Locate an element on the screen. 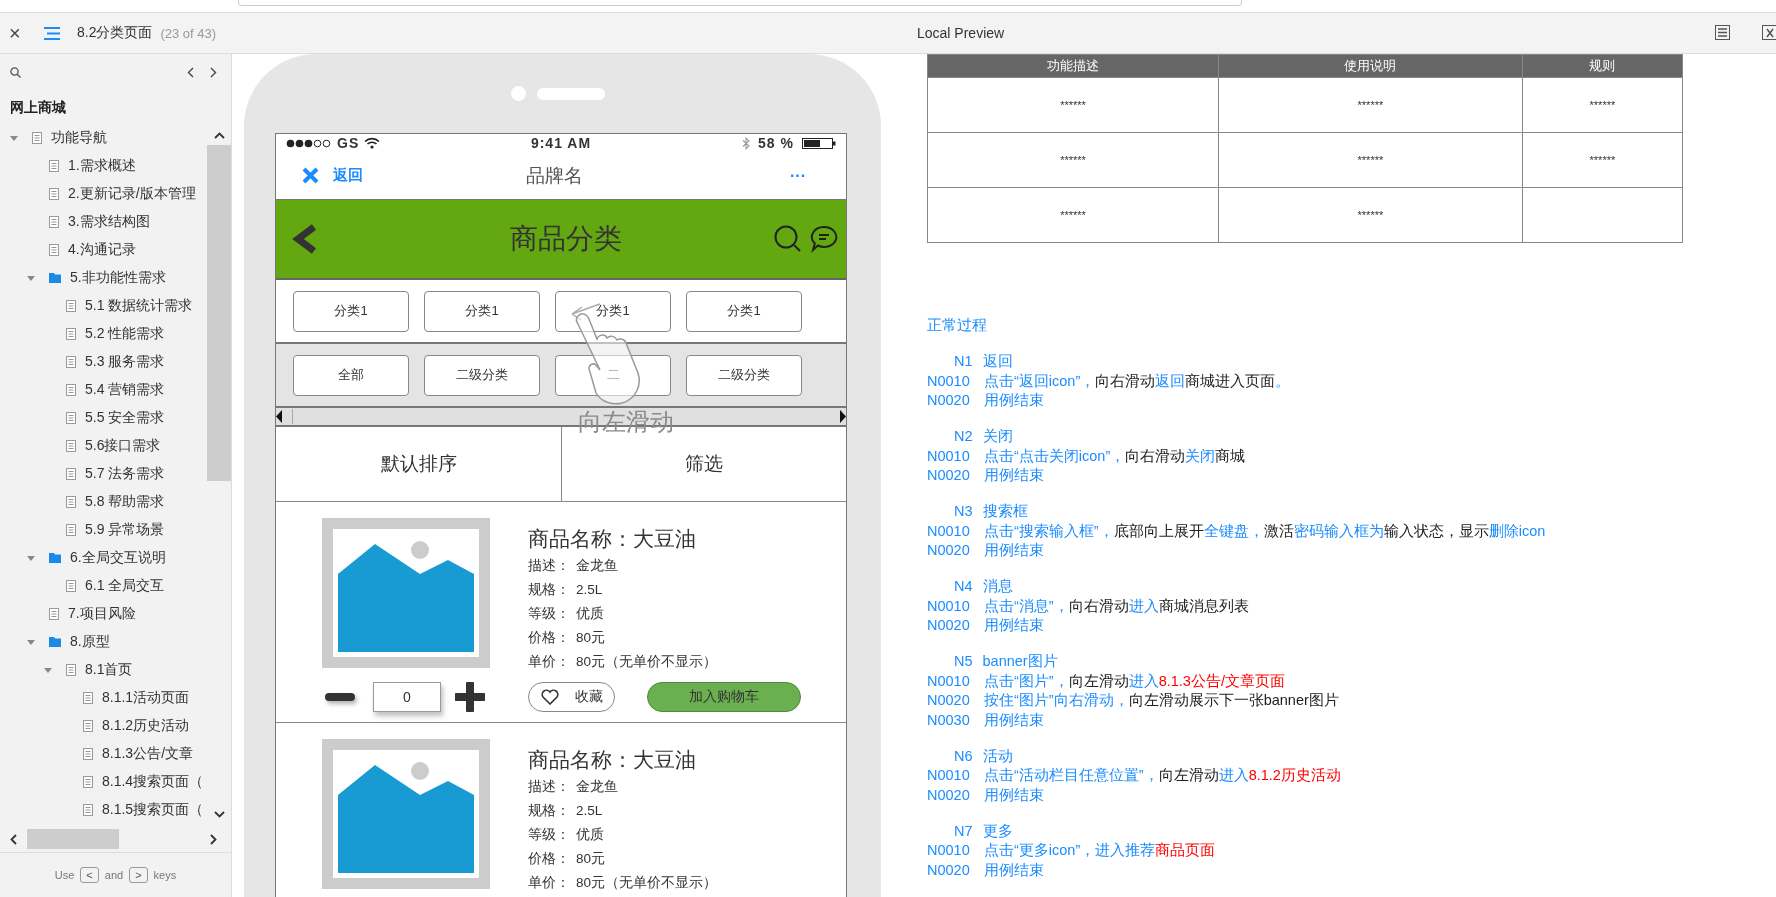  tree-item: 1.需求概述 is located at coordinates (102, 166).